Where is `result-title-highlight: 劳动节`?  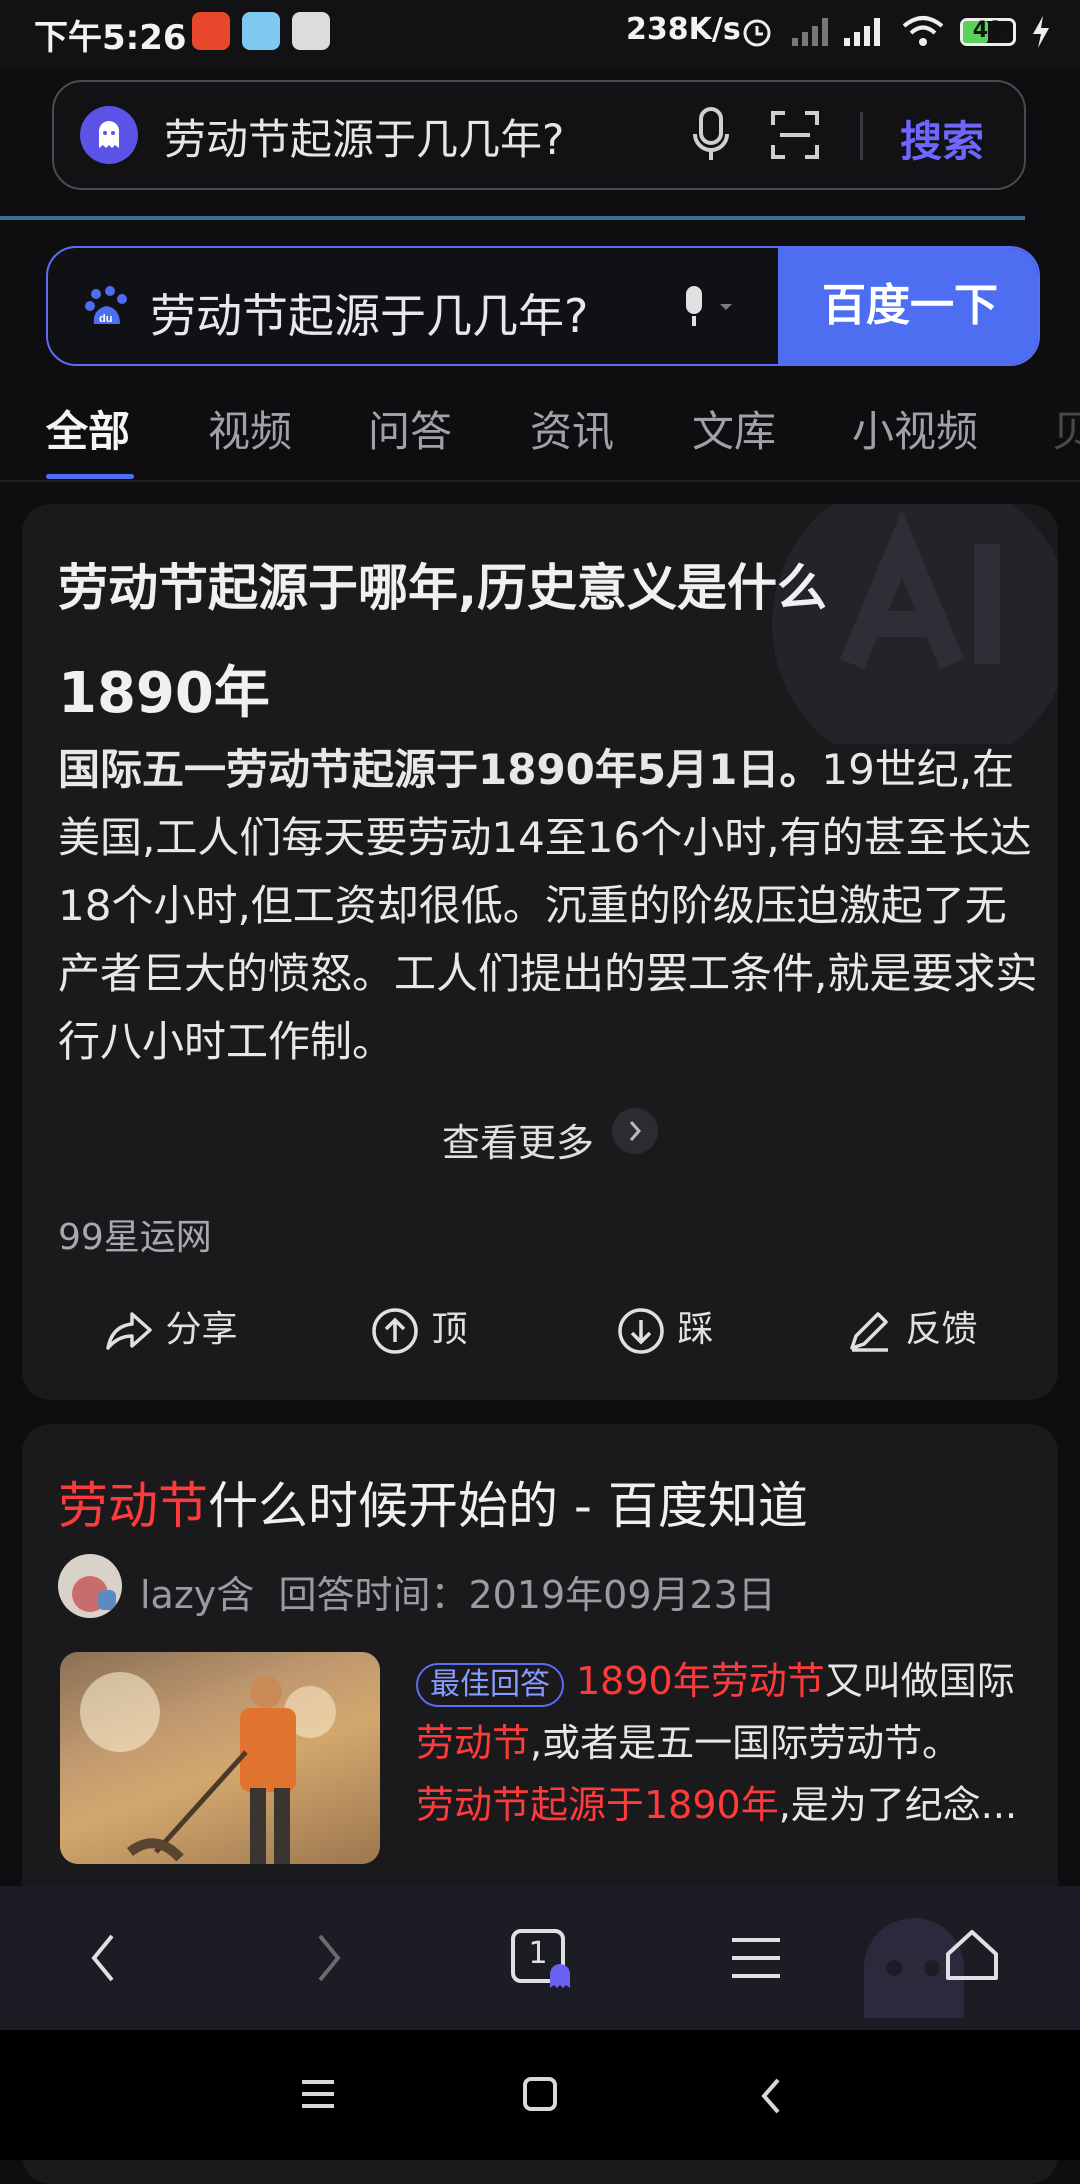
result-title-highlight: 劳动节 is located at coordinates (133, 1506).